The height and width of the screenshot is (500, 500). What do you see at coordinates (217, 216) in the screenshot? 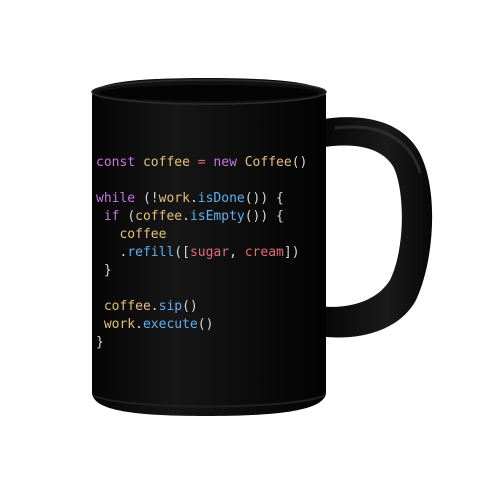
I see `code-token-function: isEmpty` at bounding box center [217, 216].